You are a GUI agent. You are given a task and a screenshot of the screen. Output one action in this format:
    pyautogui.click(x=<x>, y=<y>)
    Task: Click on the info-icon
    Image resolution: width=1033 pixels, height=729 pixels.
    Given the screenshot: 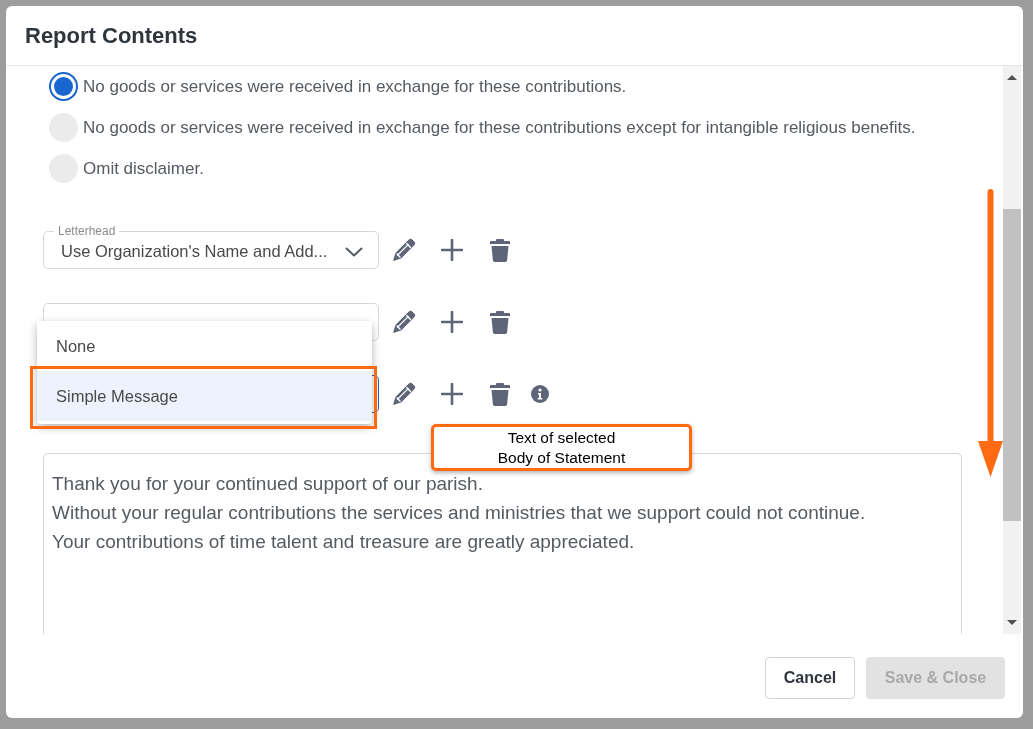 What is the action you would take?
    pyautogui.click(x=540, y=394)
    